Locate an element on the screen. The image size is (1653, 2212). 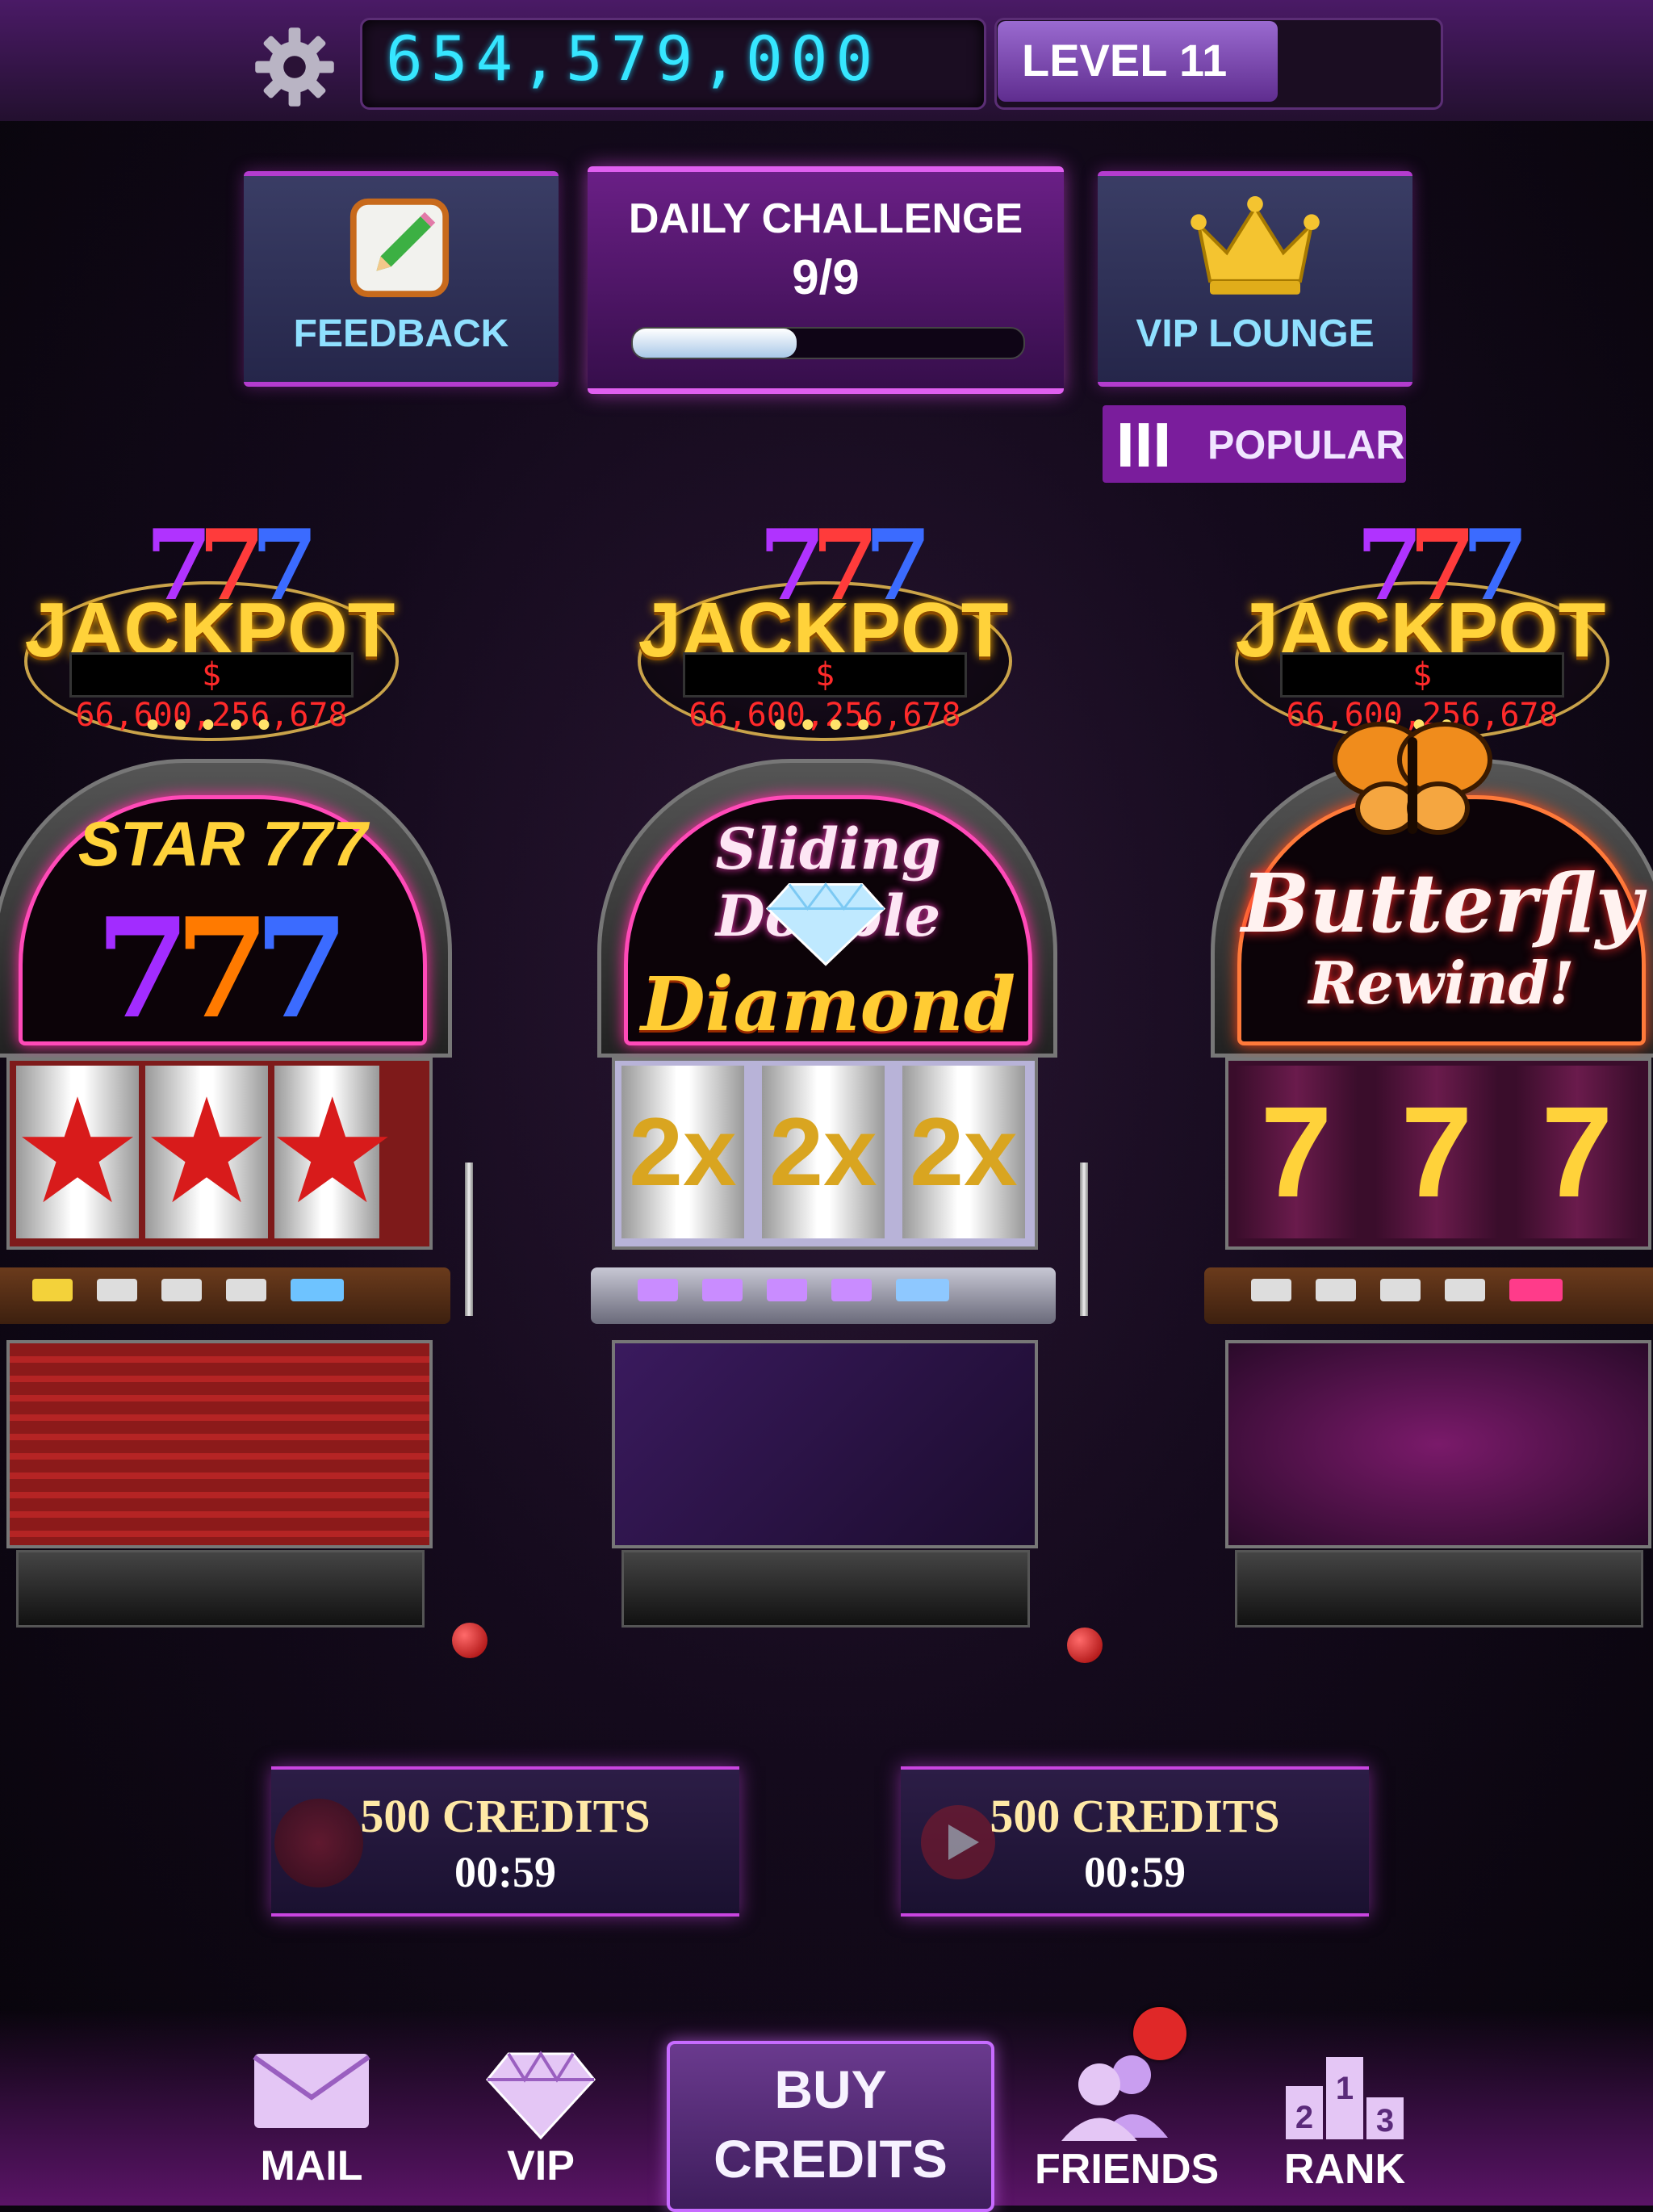
notification-badge is located at coordinates (1159, 2033).